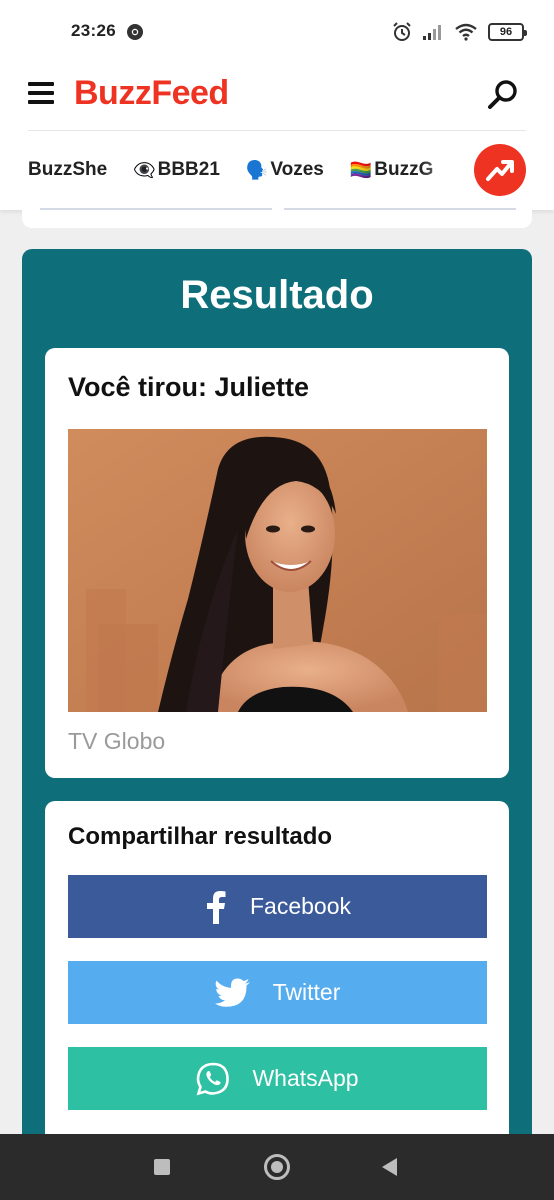  I want to click on whatsapp-share-button: WhatsApp, so click(277, 1078).